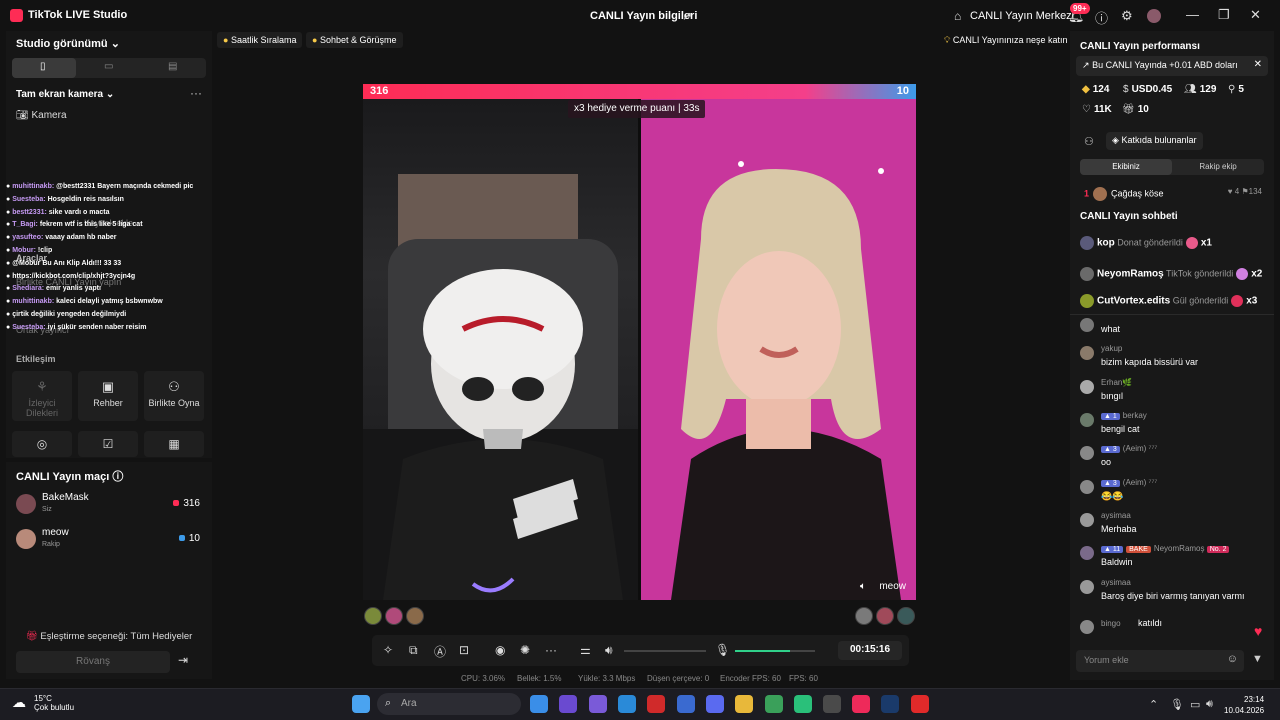 Image resolution: width=1280 pixels, height=720 pixels. Describe the element at coordinates (715, 704) in the screenshot. I see `discord-icon` at that location.